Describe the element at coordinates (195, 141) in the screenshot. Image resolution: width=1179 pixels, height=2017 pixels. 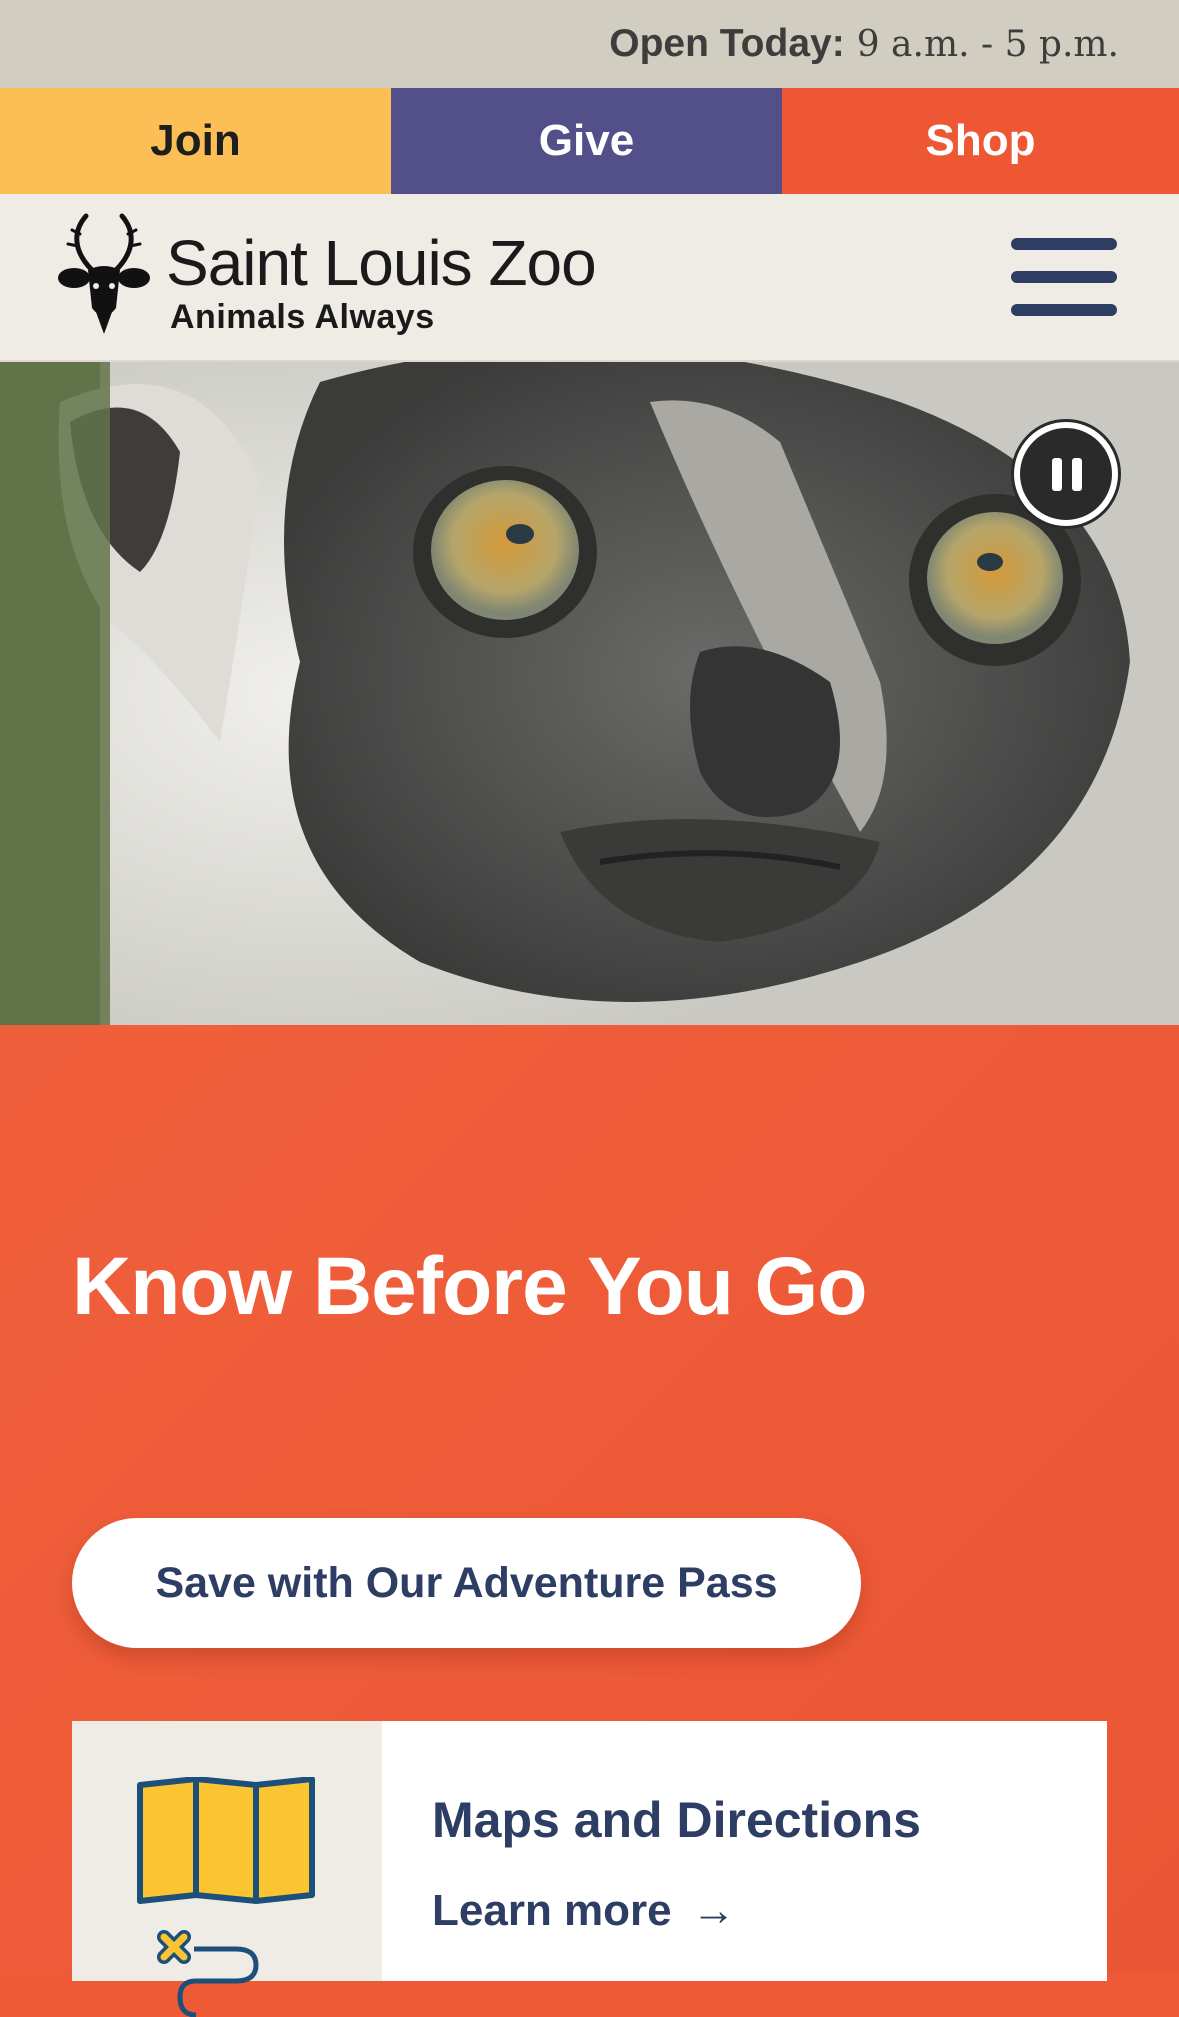
I see `join-button: Join` at that location.